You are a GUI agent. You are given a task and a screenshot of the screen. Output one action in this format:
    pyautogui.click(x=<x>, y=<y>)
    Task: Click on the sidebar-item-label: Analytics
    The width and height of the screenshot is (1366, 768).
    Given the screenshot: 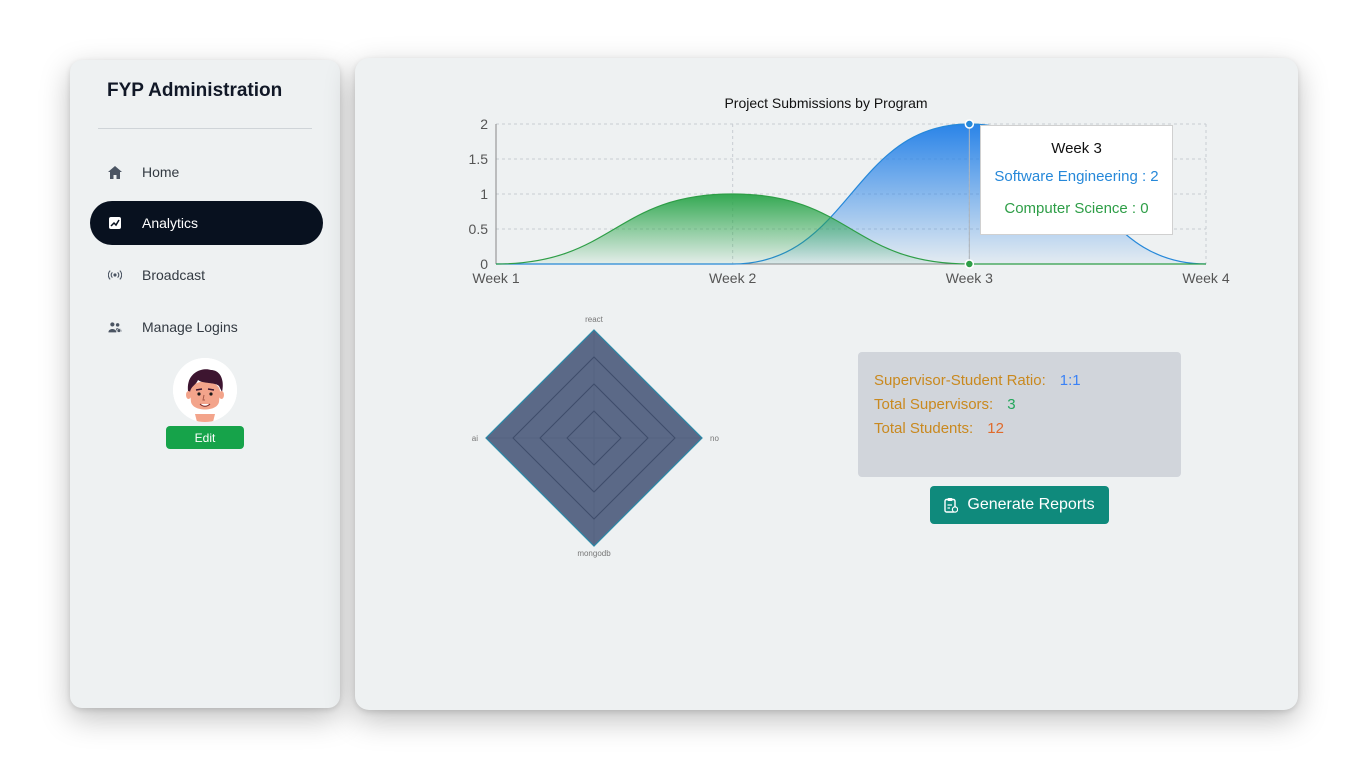 What is the action you would take?
    pyautogui.click(x=170, y=223)
    